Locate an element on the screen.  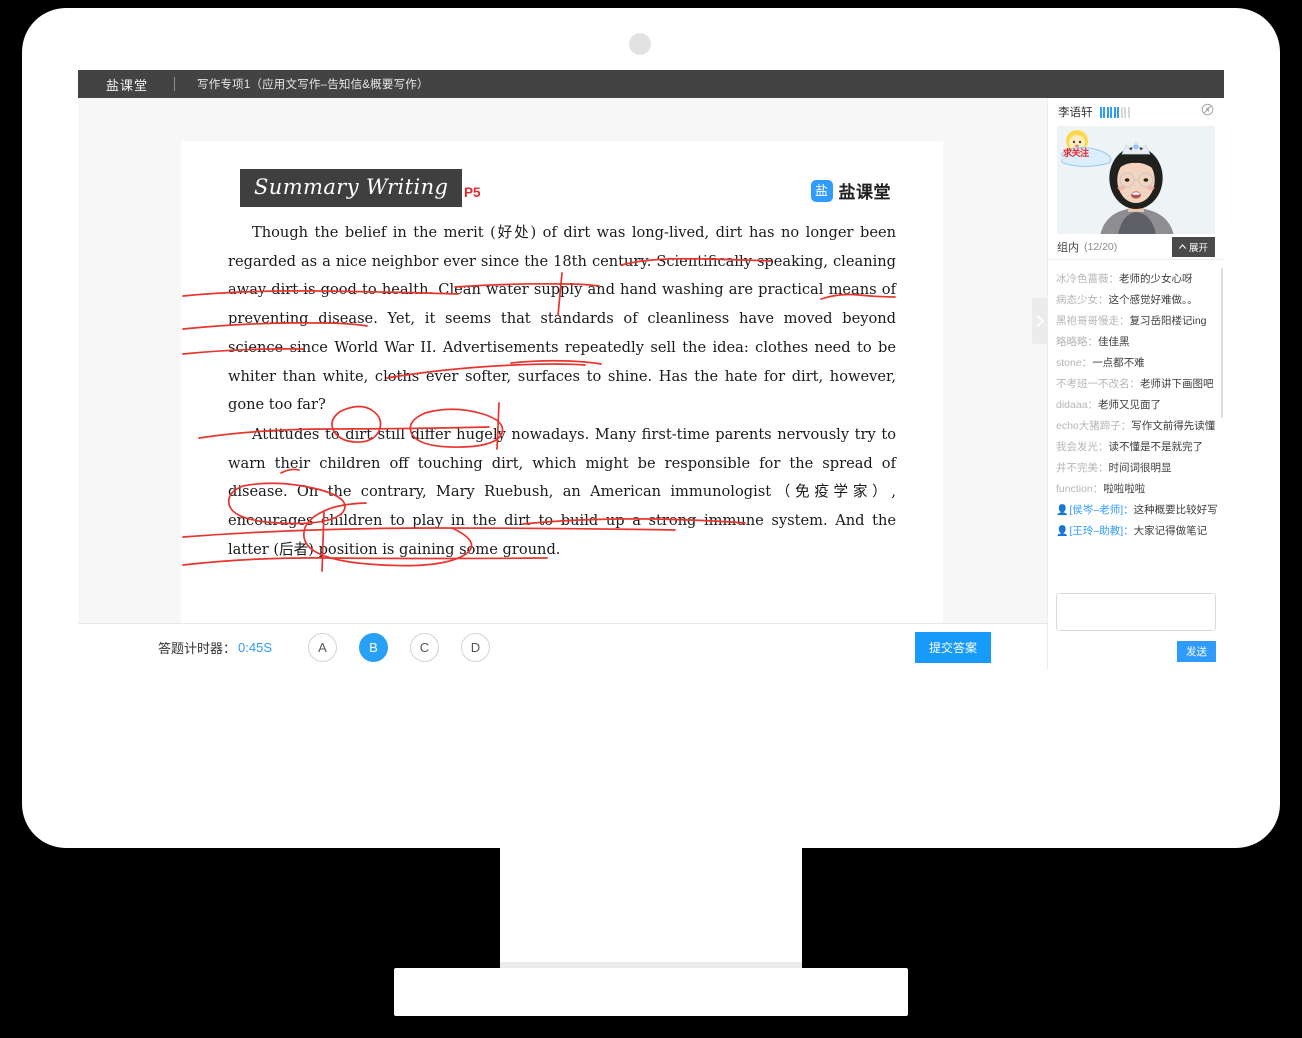
expand-group-label: 展开 is located at coordinates (1198, 248).